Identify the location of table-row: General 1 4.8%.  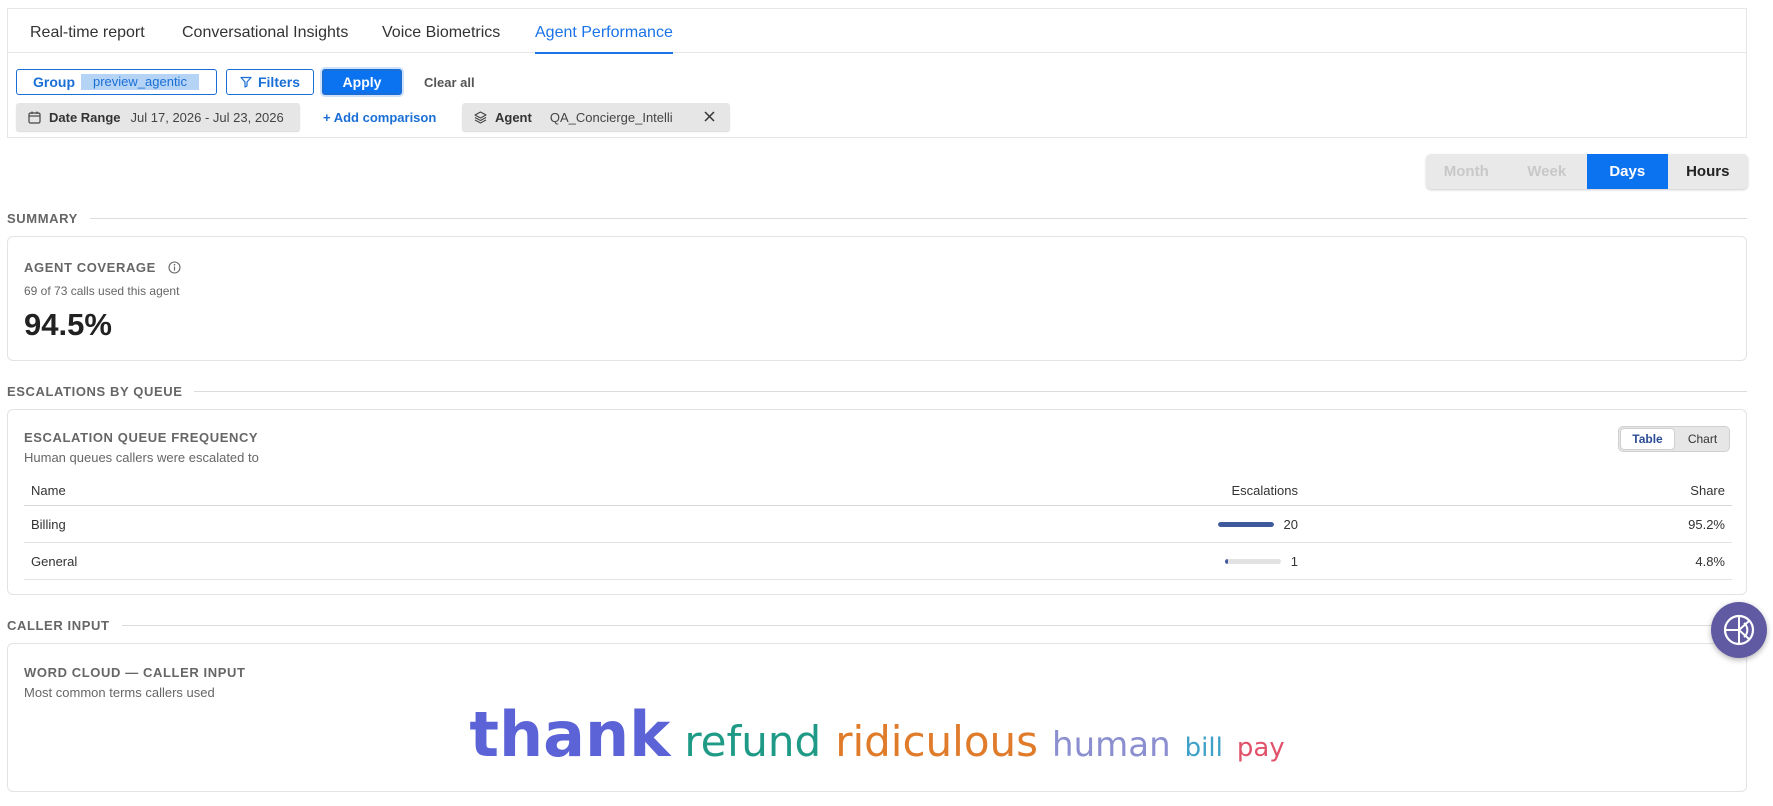
(878, 561).